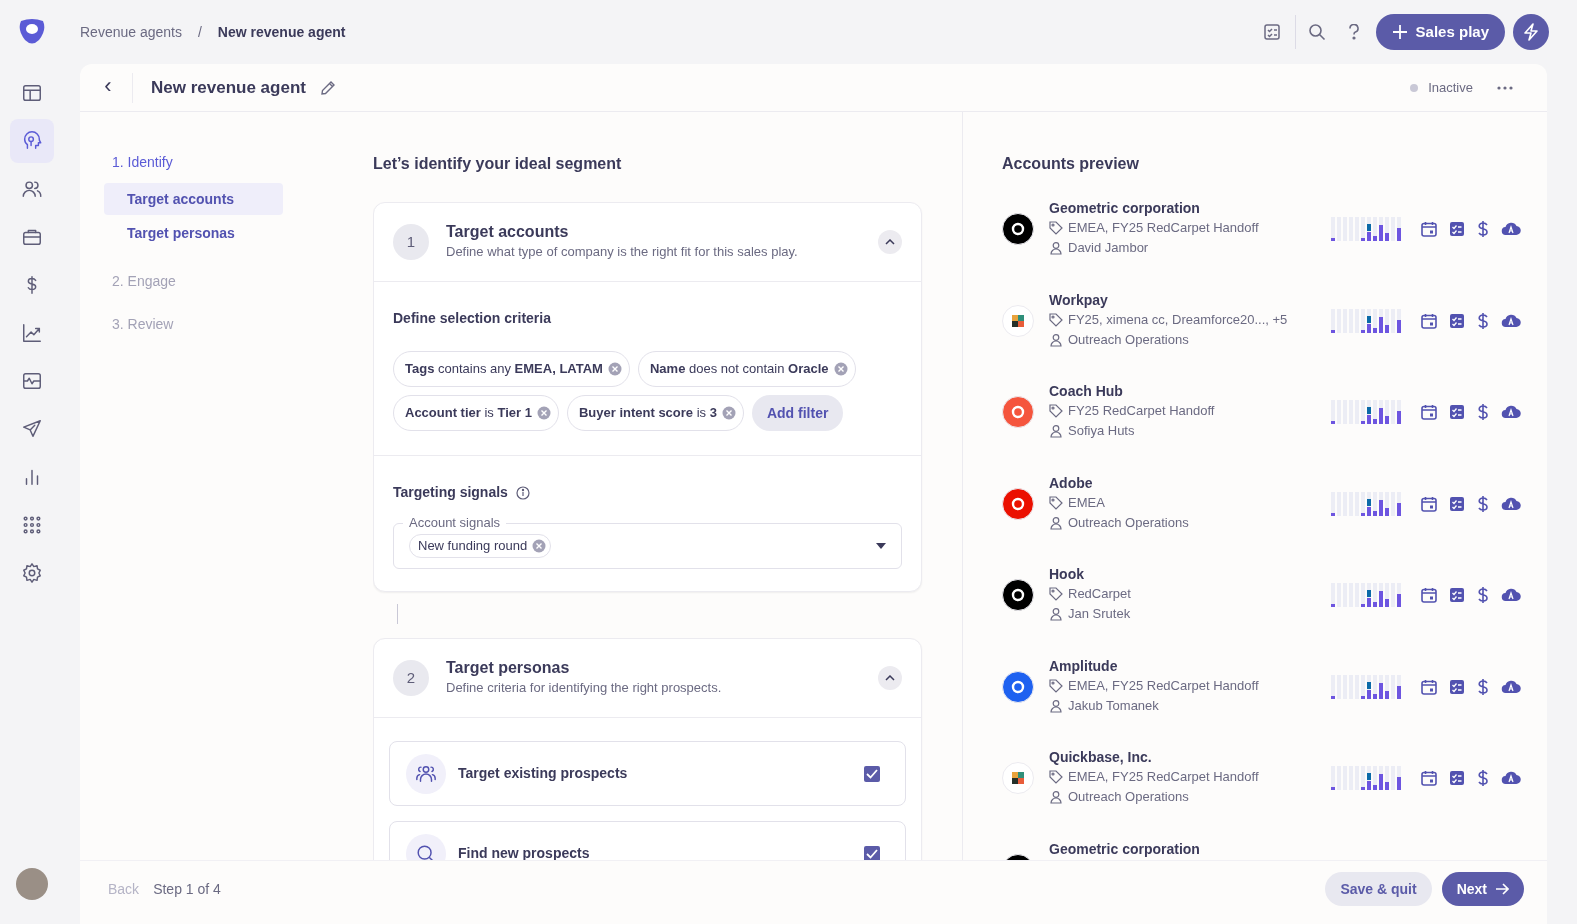  Describe the element at coordinates (1086, 502) in the screenshot. I see `company-tags: EMEA` at that location.